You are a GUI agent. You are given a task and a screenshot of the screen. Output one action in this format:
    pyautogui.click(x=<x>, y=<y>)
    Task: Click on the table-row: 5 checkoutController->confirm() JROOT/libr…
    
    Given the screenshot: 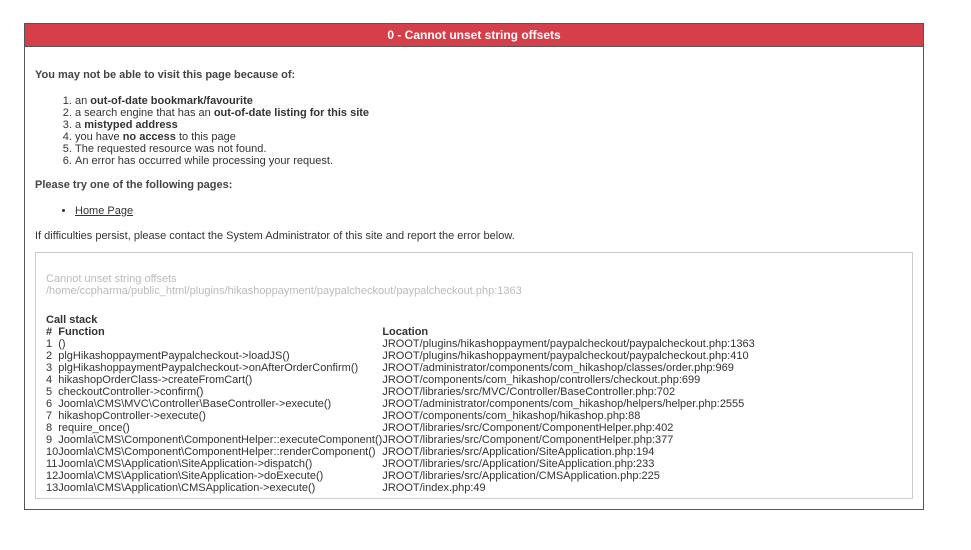 What is the action you would take?
    pyautogui.click(x=400, y=392)
    